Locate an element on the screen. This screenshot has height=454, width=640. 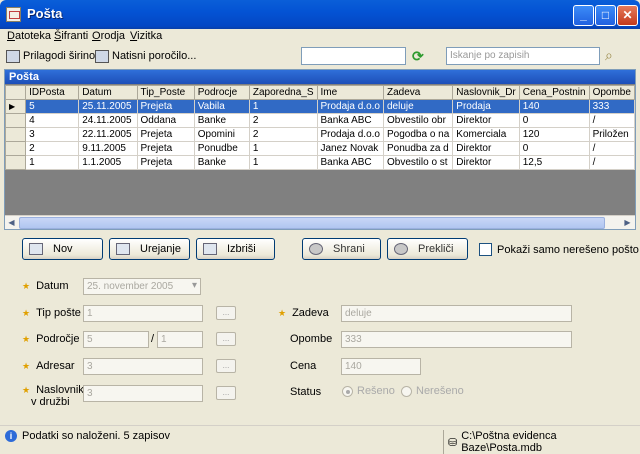
checkbox-box is located at coordinates (485, 249).